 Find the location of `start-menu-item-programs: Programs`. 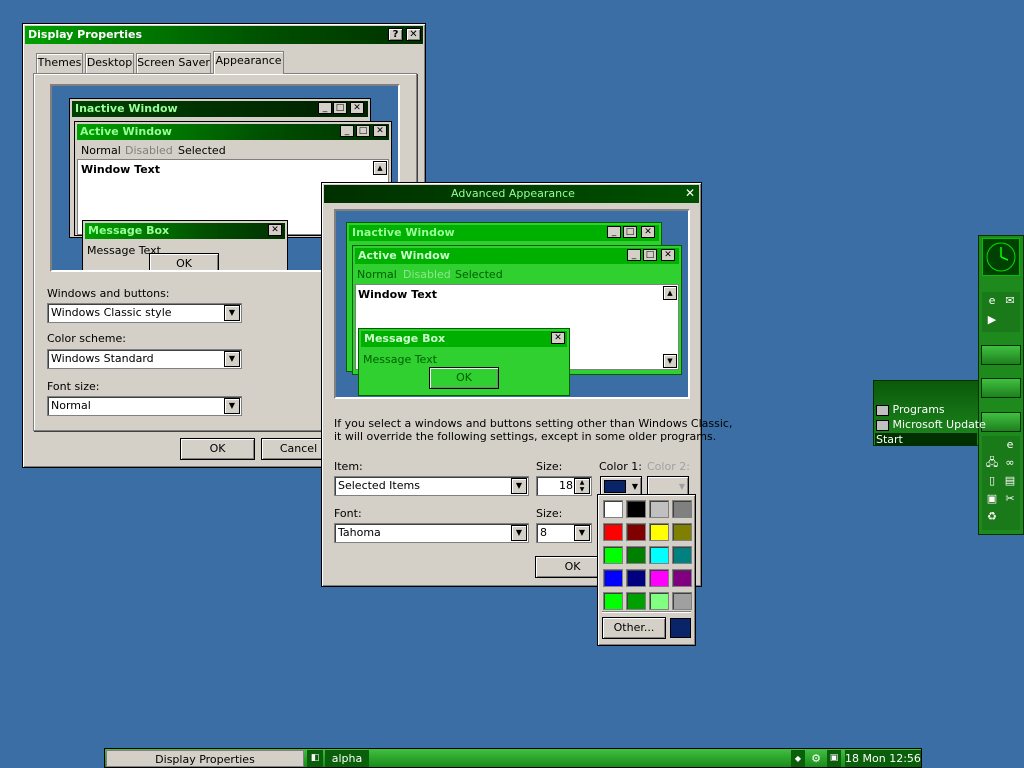

start-menu-item-programs: Programs is located at coordinates (926, 410).